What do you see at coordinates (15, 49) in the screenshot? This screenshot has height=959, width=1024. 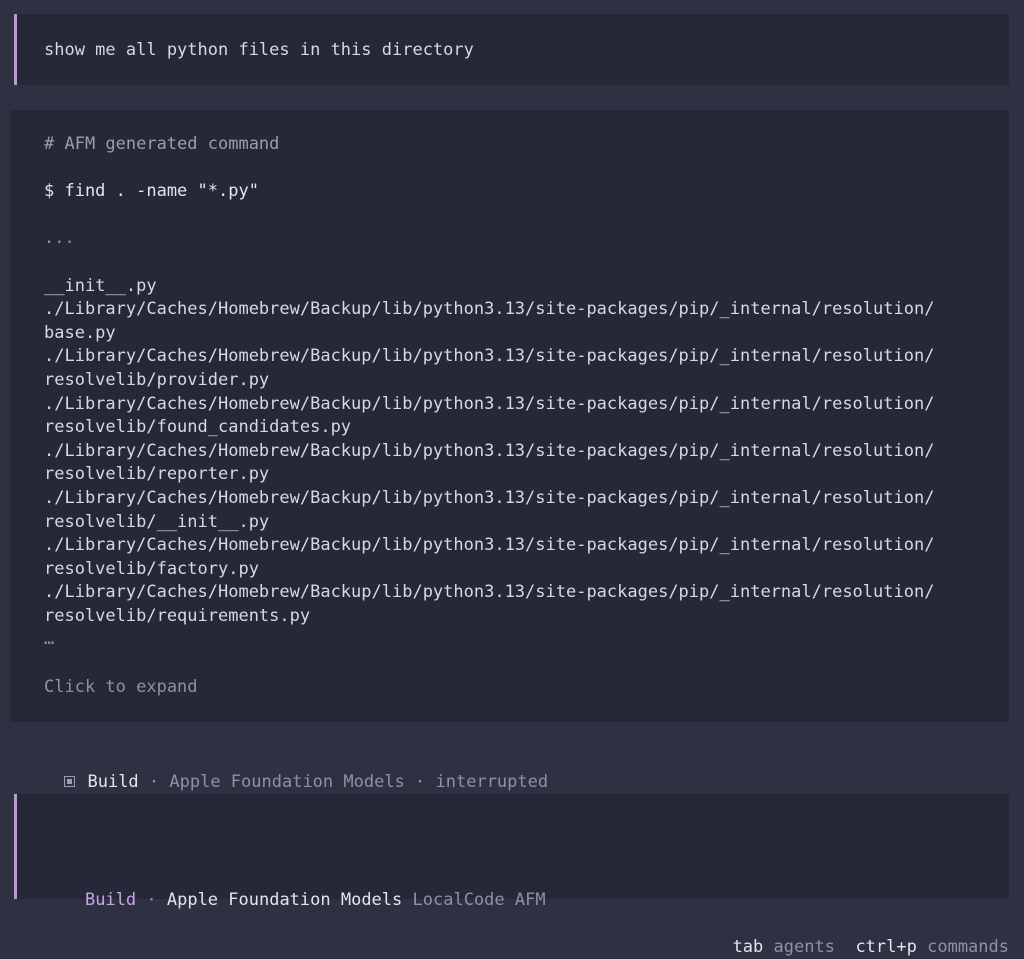 I see `user-message-accent-bar` at bounding box center [15, 49].